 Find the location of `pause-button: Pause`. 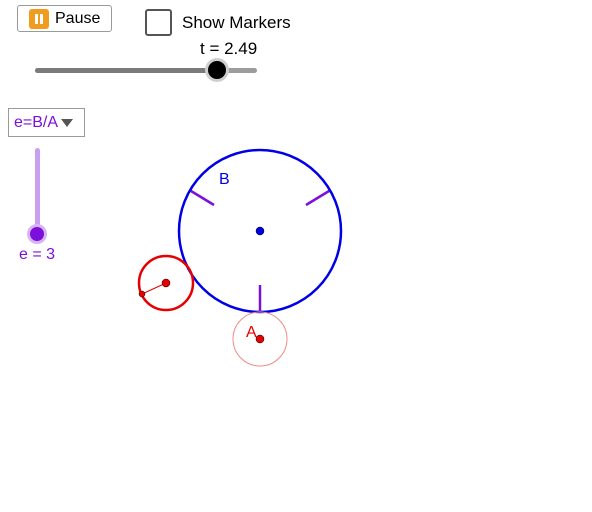

pause-button: Pause is located at coordinates (64, 18).